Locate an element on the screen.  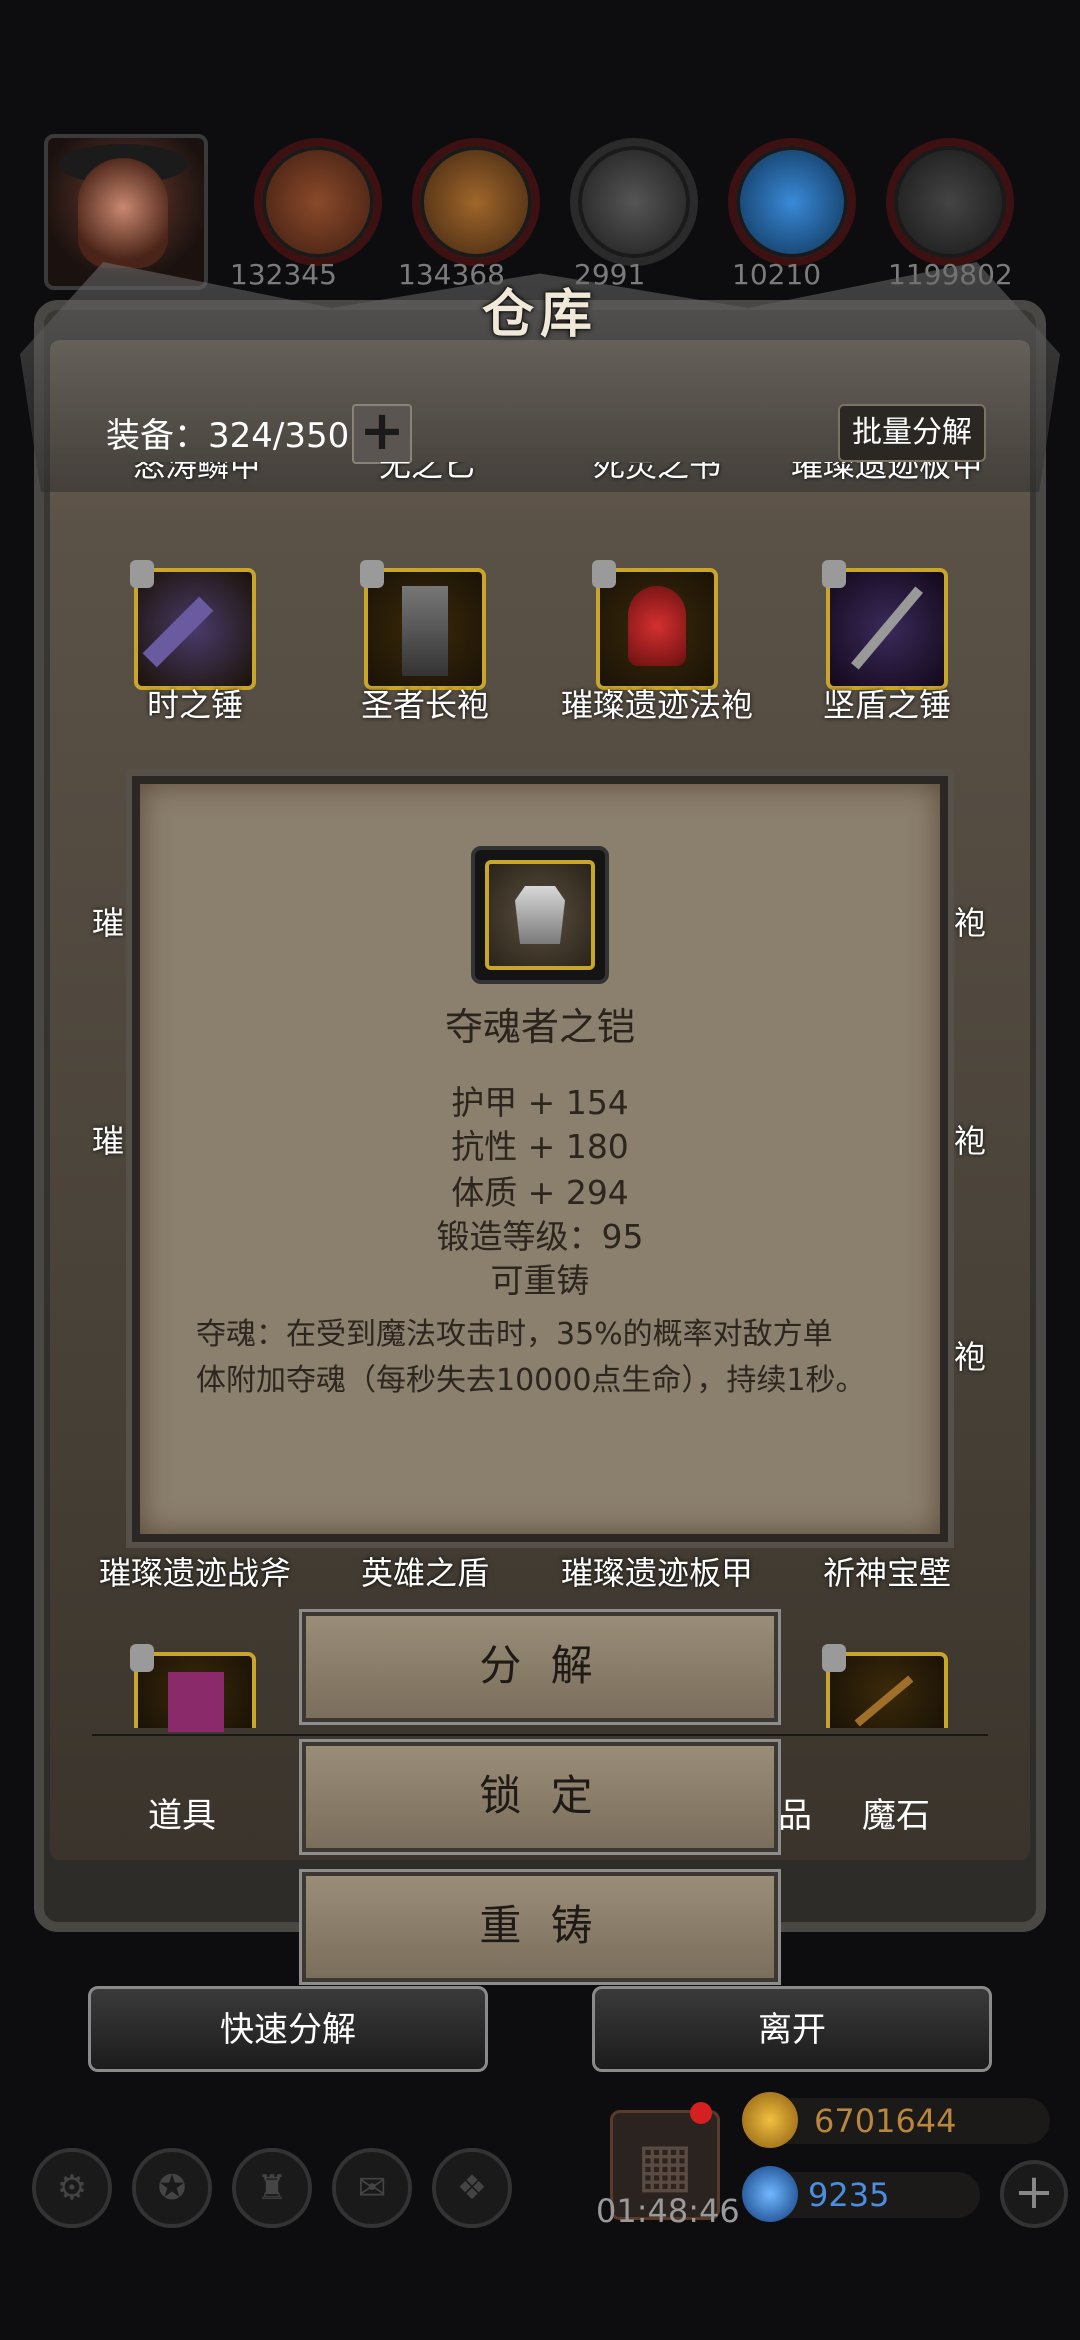
spear-icon is located at coordinates (884, 1701).